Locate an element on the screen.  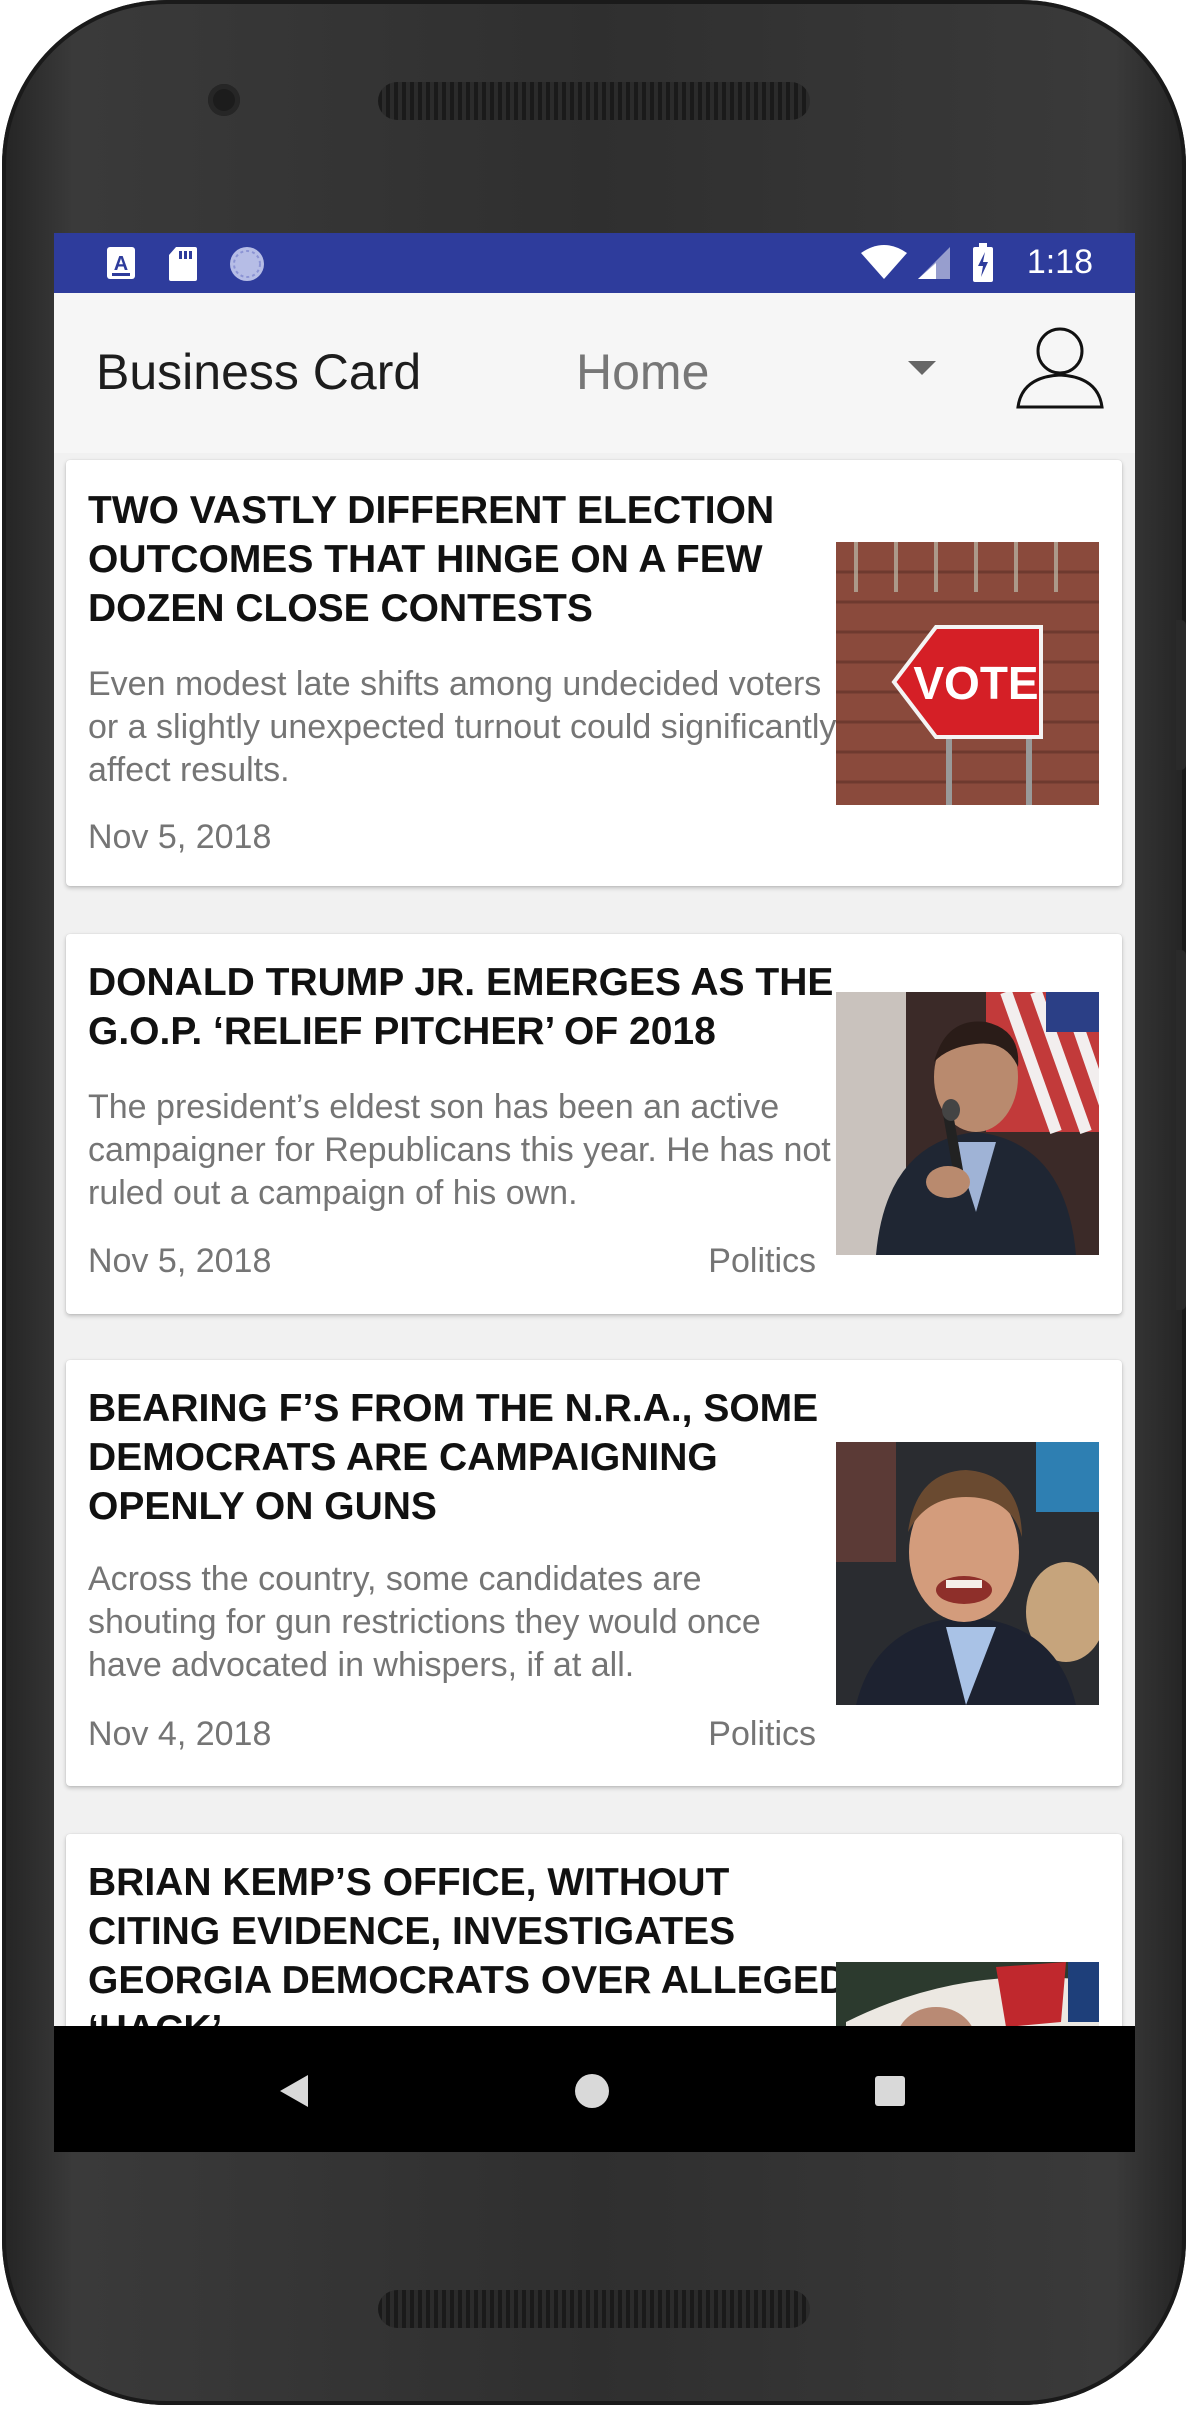
vote-sign-photo: VOTE is located at coordinates (967, 673).